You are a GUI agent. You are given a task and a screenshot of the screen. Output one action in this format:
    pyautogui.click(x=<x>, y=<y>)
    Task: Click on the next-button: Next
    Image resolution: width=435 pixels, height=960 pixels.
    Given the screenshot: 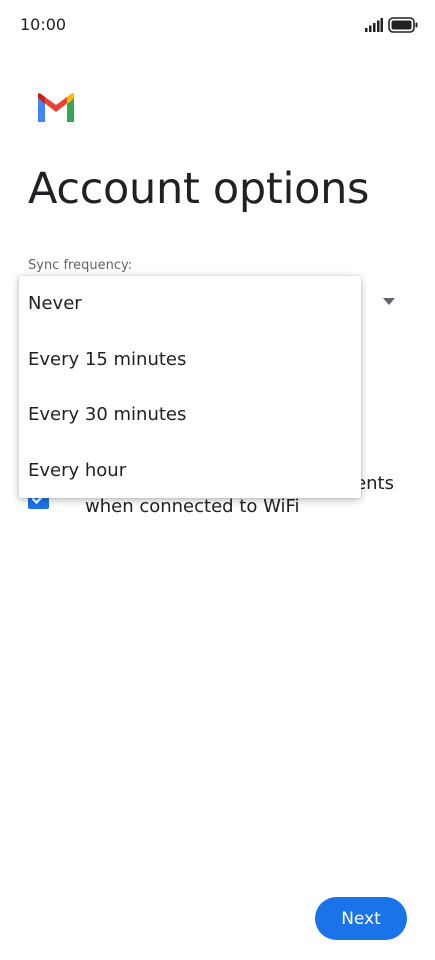 What is the action you would take?
    pyautogui.click(x=361, y=918)
    